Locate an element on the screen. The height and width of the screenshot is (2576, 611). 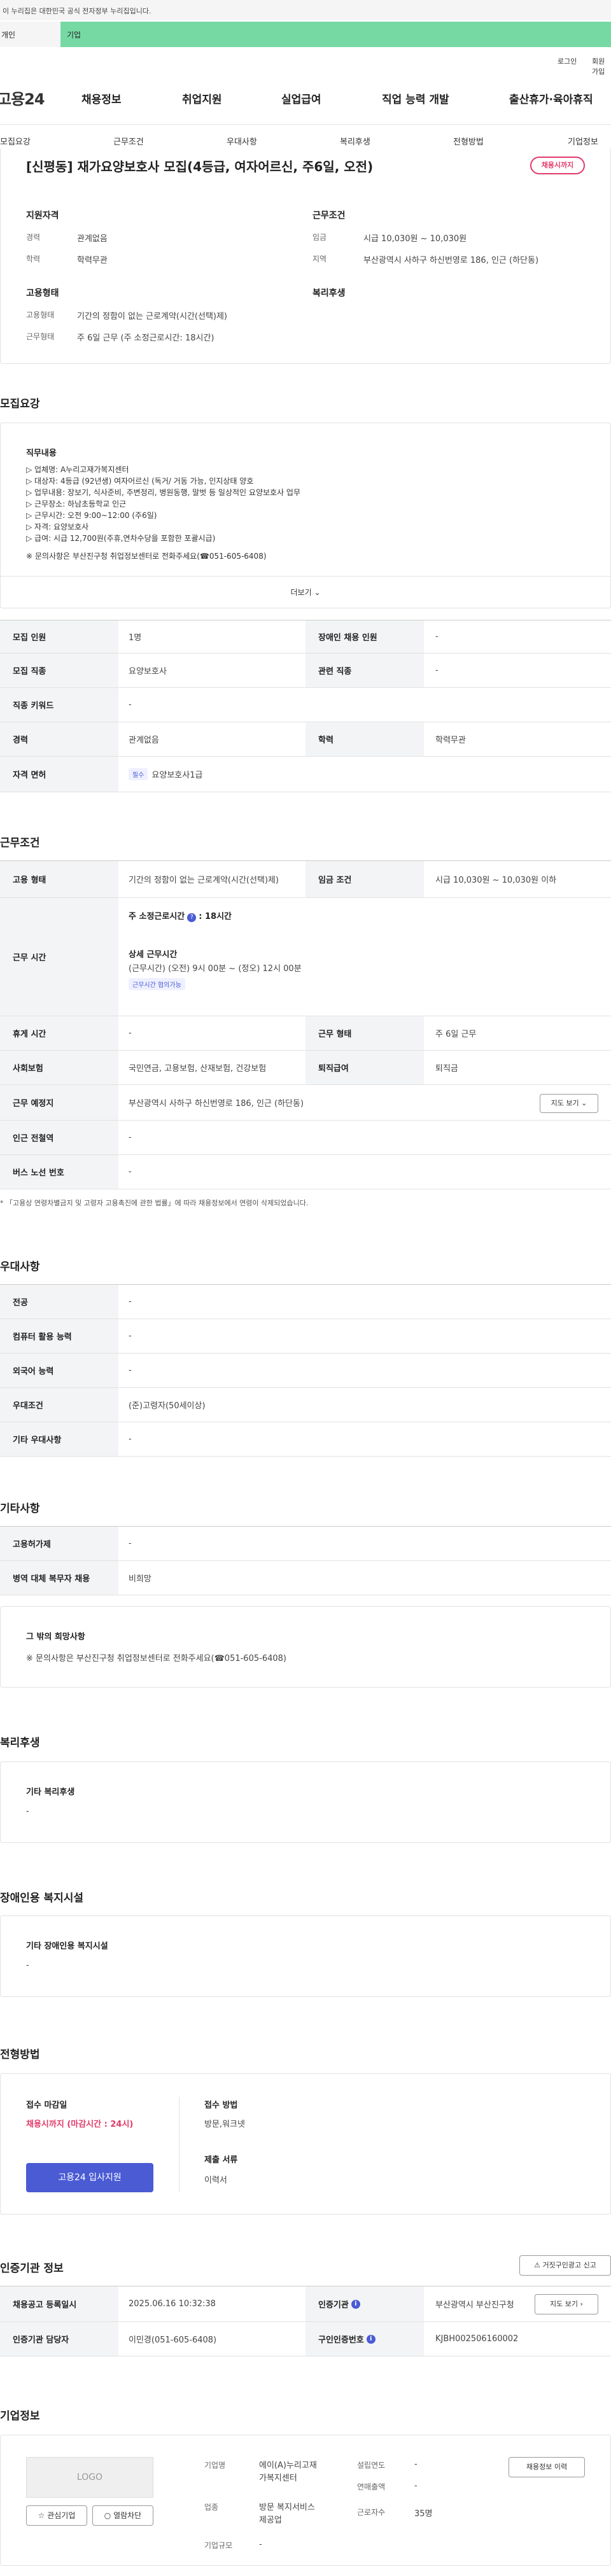
method-value: 방문,워크넷 is located at coordinates (224, 2124).